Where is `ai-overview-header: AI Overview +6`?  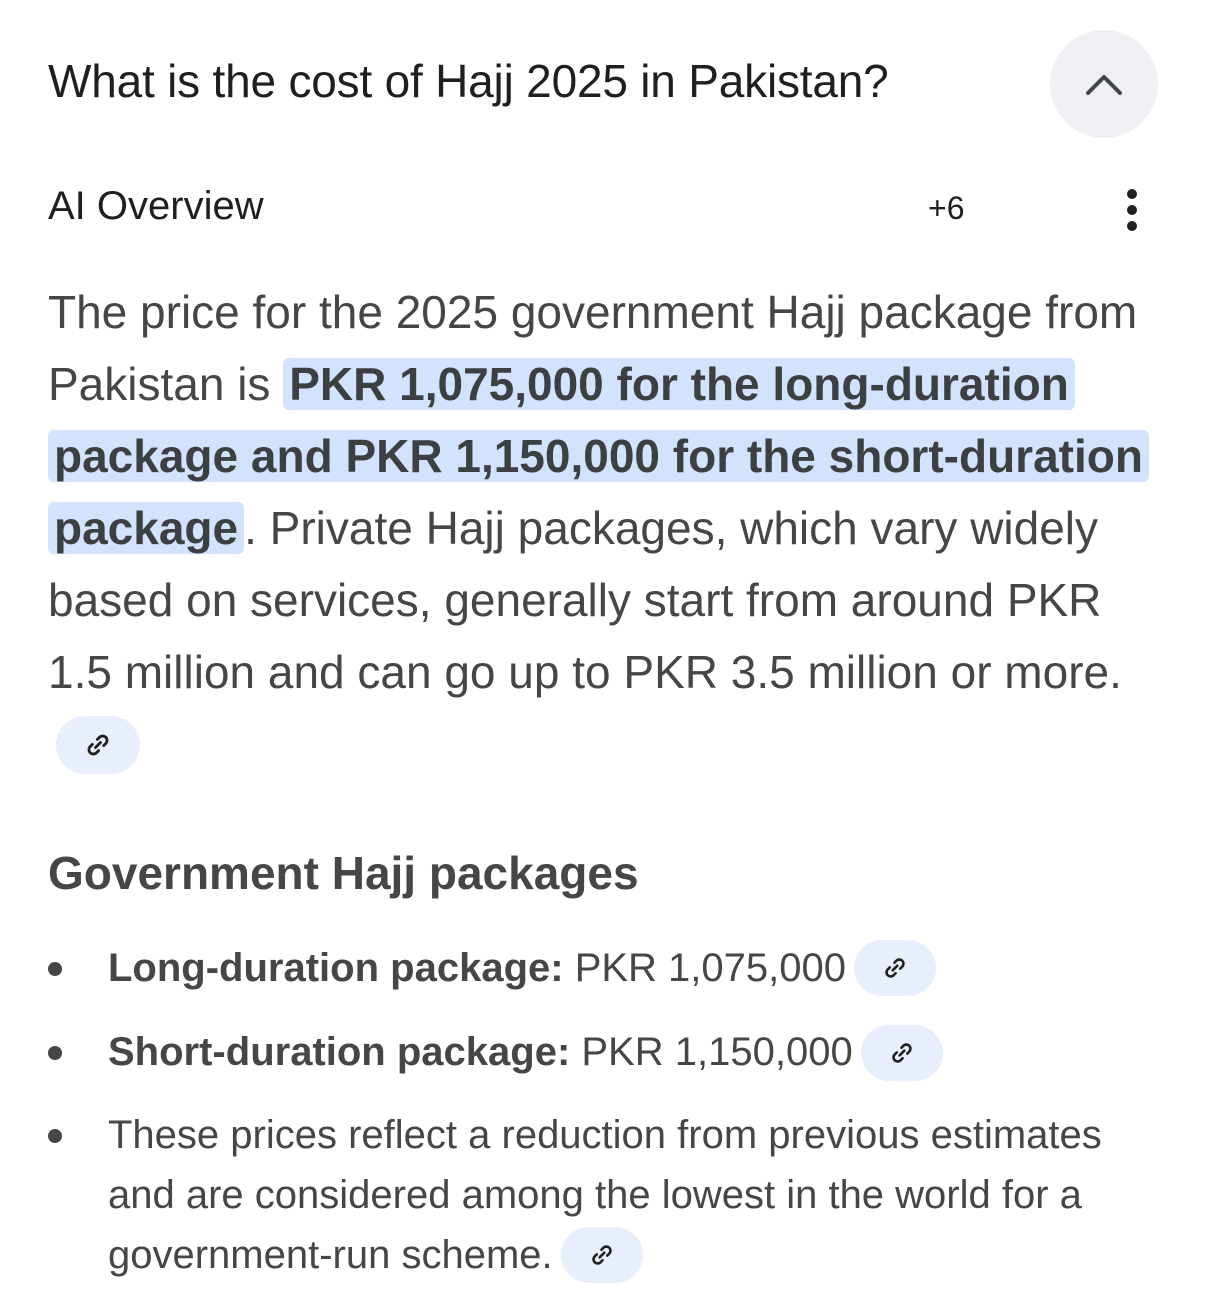
ai-overview-header: AI Overview +6 is located at coordinates (603, 208).